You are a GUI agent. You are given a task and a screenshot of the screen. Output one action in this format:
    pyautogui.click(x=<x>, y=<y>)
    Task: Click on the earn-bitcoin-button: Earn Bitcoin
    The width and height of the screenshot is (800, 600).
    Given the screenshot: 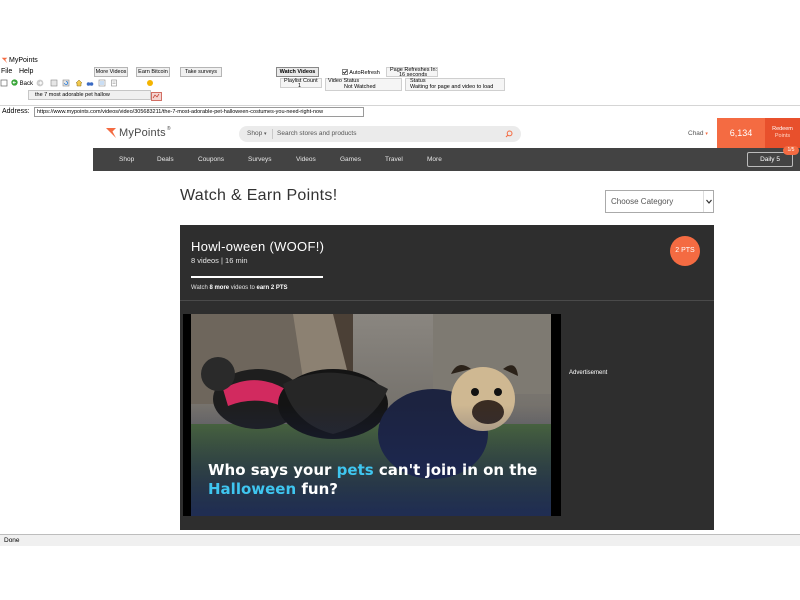 What is the action you would take?
    pyautogui.click(x=153, y=72)
    